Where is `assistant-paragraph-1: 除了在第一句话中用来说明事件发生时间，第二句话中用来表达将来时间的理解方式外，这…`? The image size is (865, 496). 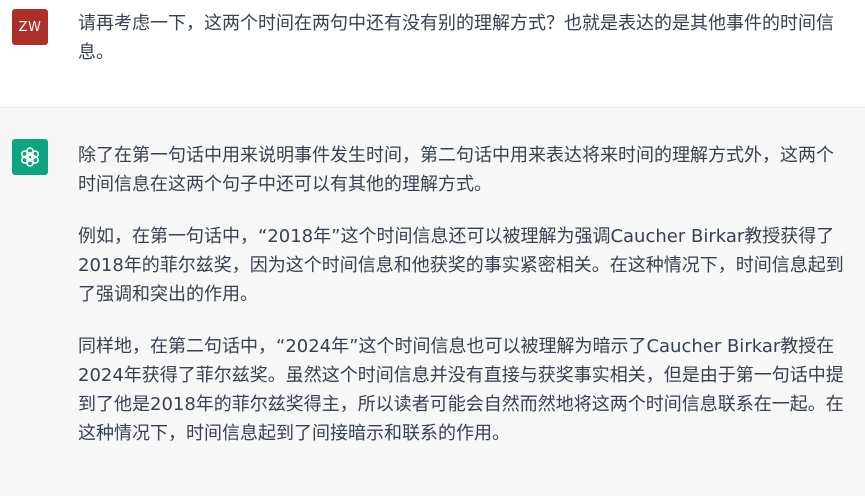 assistant-paragraph-1: 除了在第一句话中用来说明事件发生时间，第二句话中用来表达将来时间的理解方式外，这… is located at coordinates (456, 170).